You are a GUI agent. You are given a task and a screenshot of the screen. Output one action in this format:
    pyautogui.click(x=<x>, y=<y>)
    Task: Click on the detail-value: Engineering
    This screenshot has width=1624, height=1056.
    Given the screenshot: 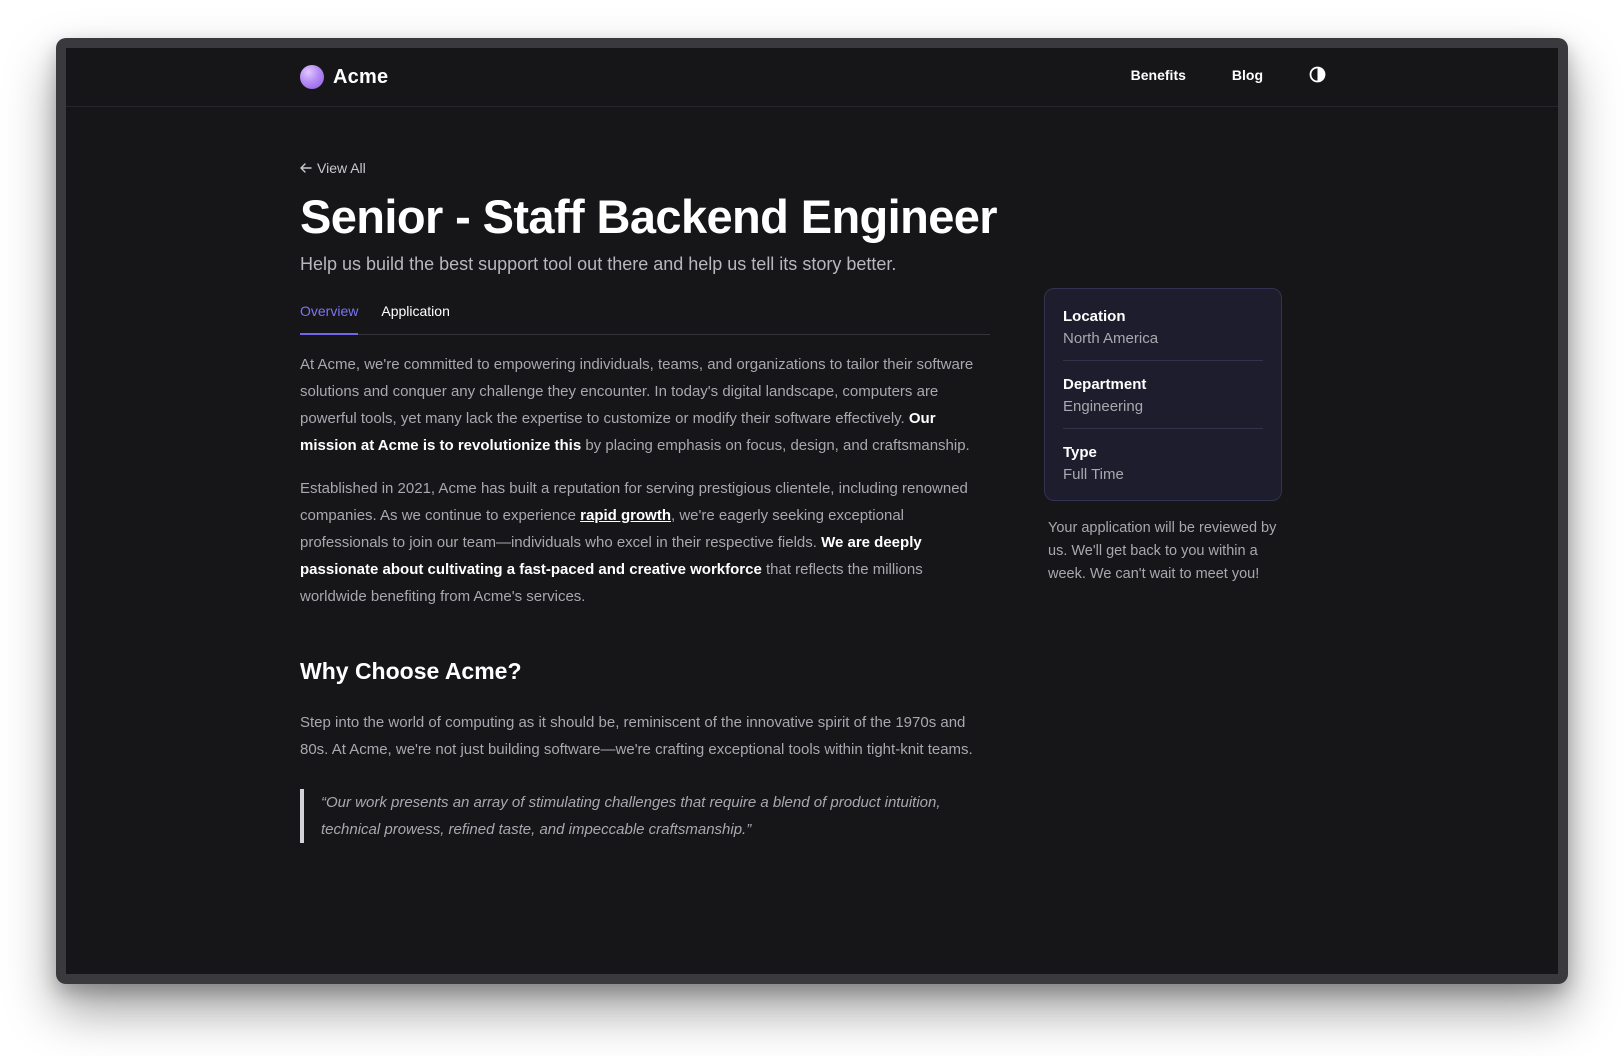 What is the action you would take?
    pyautogui.click(x=1103, y=406)
    